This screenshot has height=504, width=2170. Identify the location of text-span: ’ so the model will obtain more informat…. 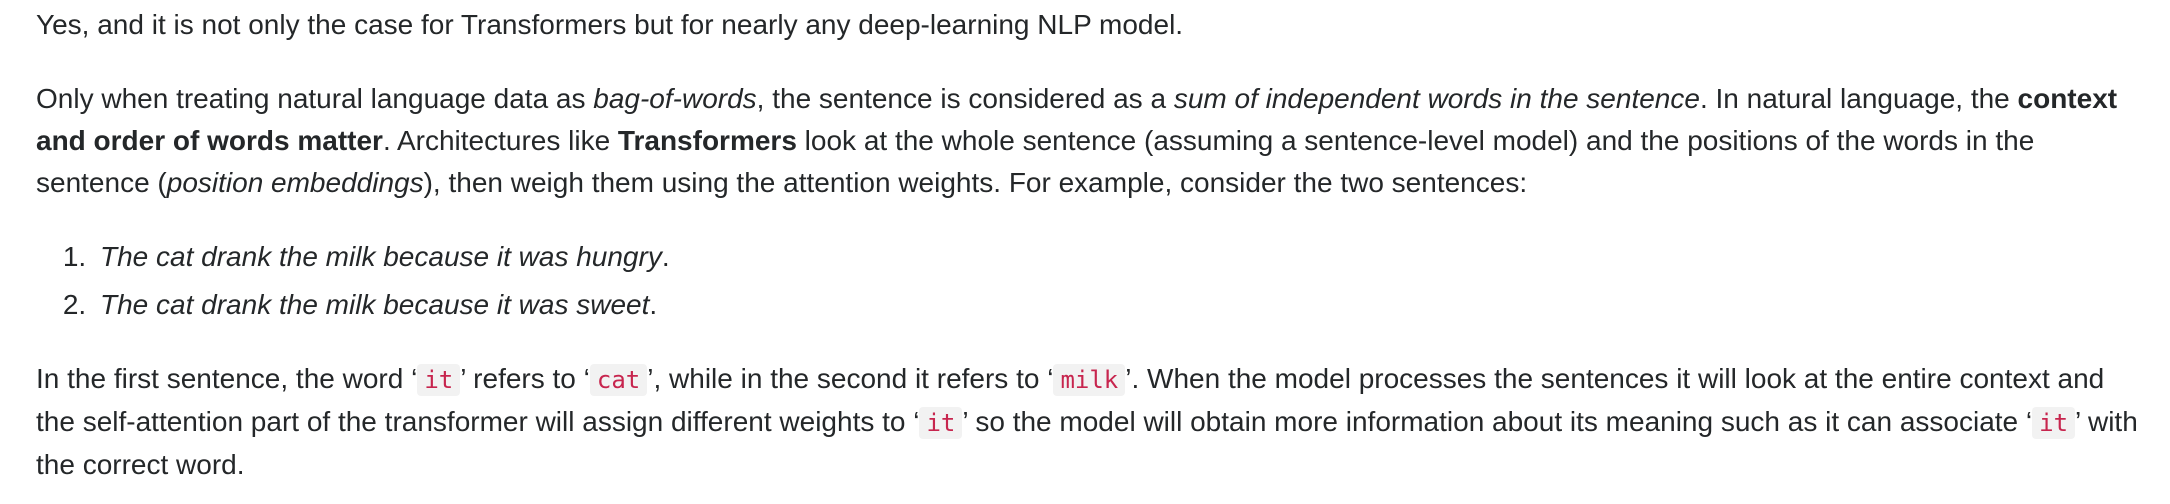
(1497, 421).